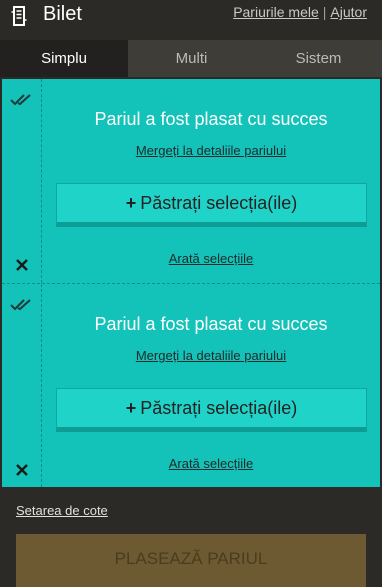 The height and width of the screenshot is (587, 382). Describe the element at coordinates (19, 16) in the screenshot. I see `ticket-icon` at that location.